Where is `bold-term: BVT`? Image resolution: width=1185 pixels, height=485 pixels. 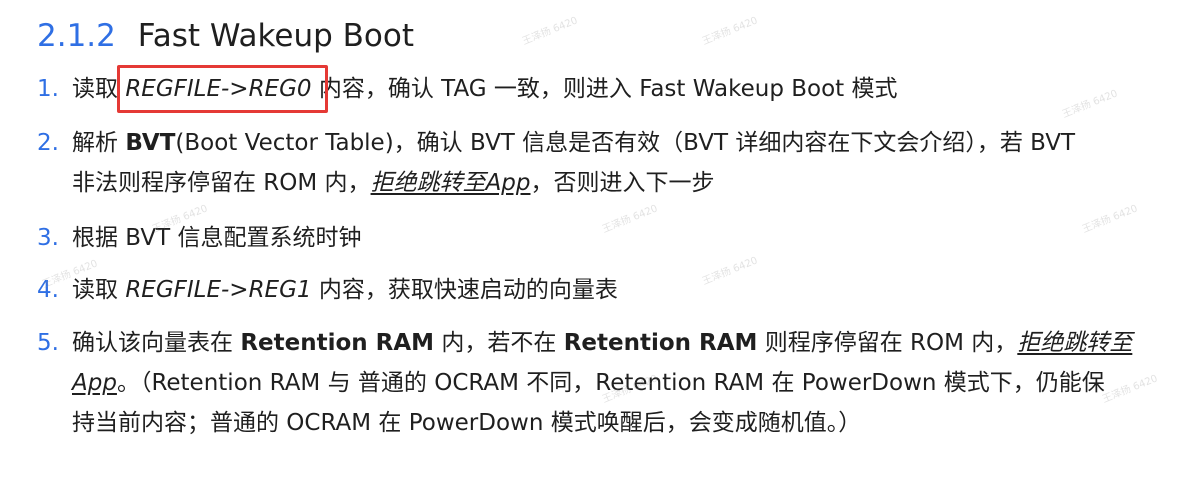 bold-term: BVT is located at coordinates (150, 143).